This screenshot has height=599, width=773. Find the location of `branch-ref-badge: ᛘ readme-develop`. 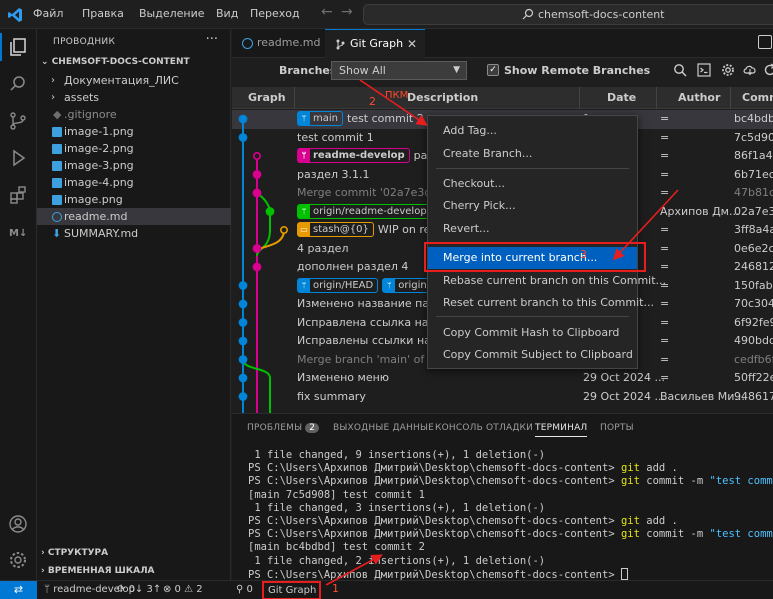

branch-ref-badge: ᛘ readme-develop is located at coordinates (353, 155).